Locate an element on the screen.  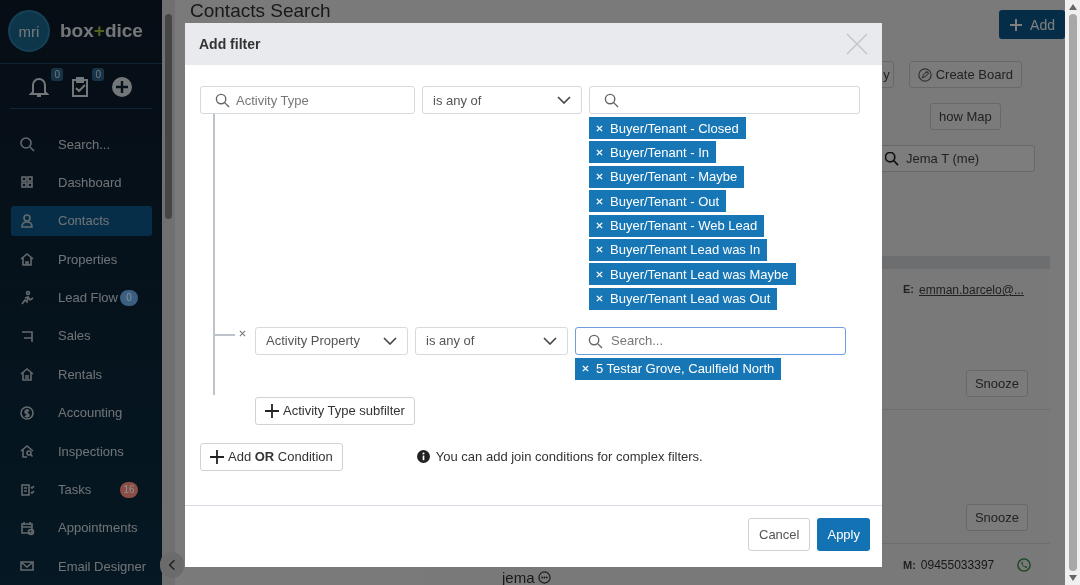
nav-item: Contacts is located at coordinates (81, 220).